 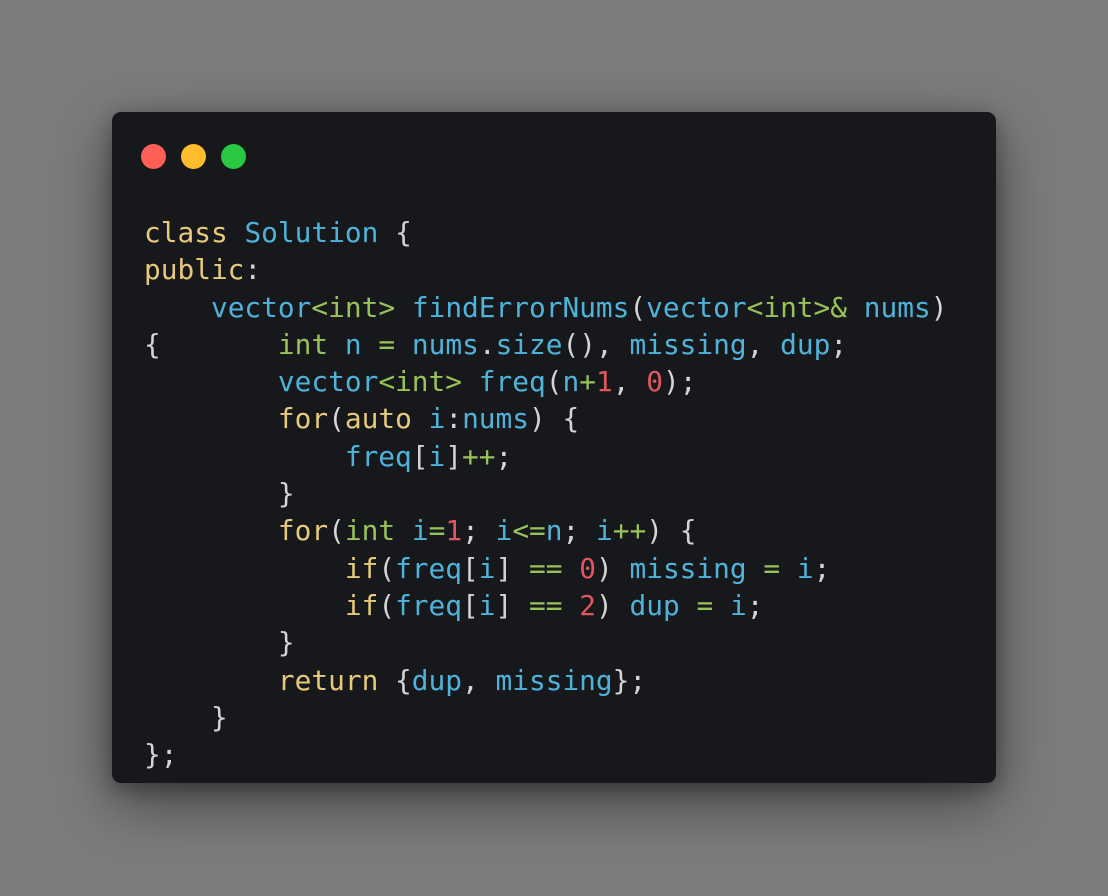 I want to click on code-line: for(int i=1; i<=n; i++) {, so click(x=545, y=530).